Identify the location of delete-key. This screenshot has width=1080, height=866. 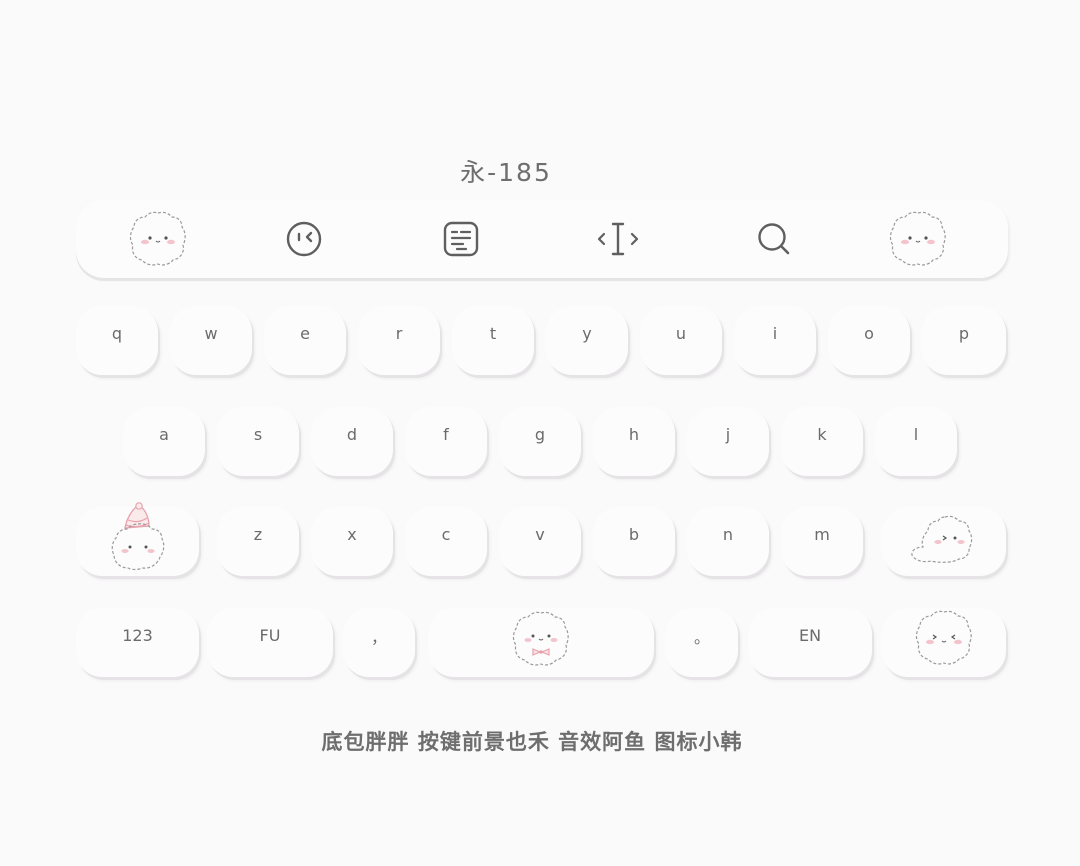
(944, 541).